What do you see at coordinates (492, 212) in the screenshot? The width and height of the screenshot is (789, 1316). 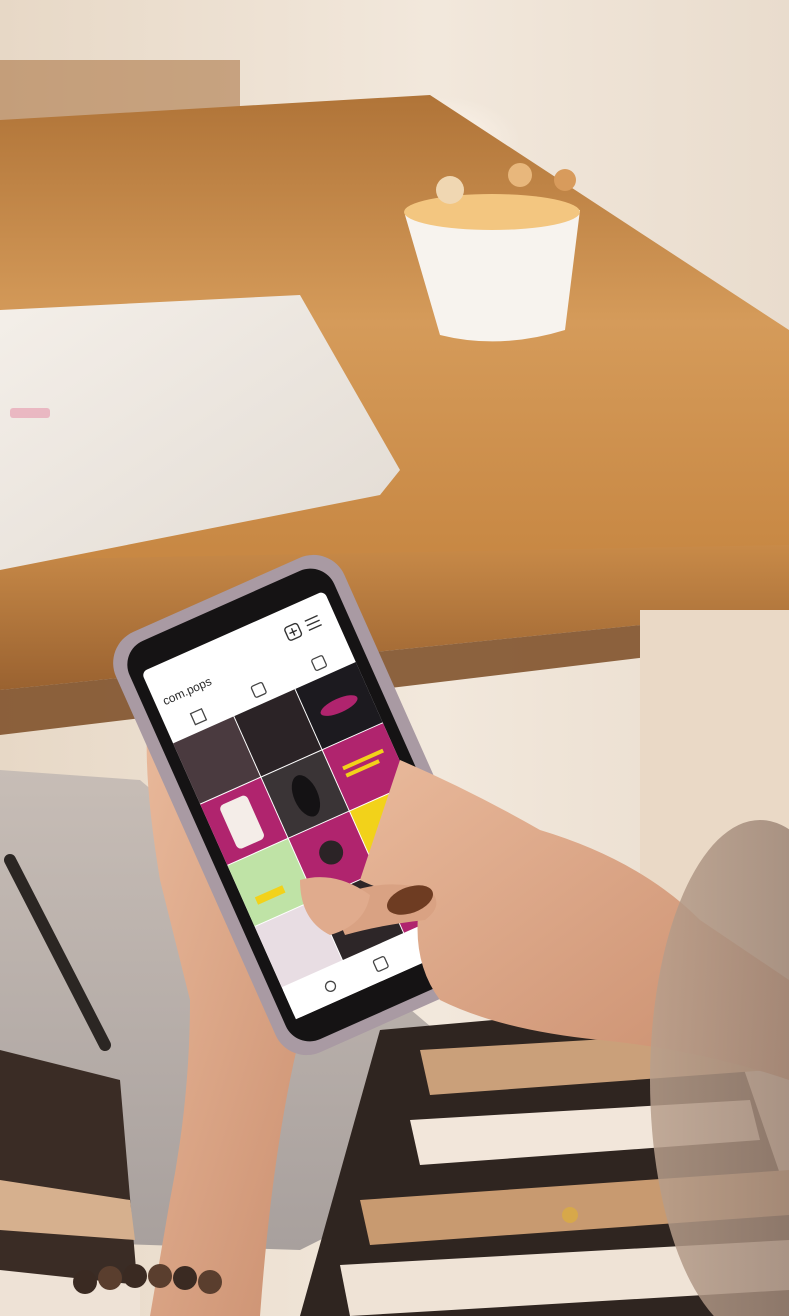 I see `snacks` at bounding box center [492, 212].